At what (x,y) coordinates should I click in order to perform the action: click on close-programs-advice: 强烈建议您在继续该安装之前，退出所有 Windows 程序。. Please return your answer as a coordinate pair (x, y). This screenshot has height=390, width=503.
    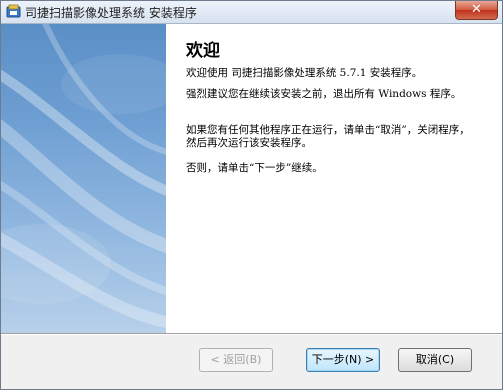
    Looking at the image, I should click on (324, 94).